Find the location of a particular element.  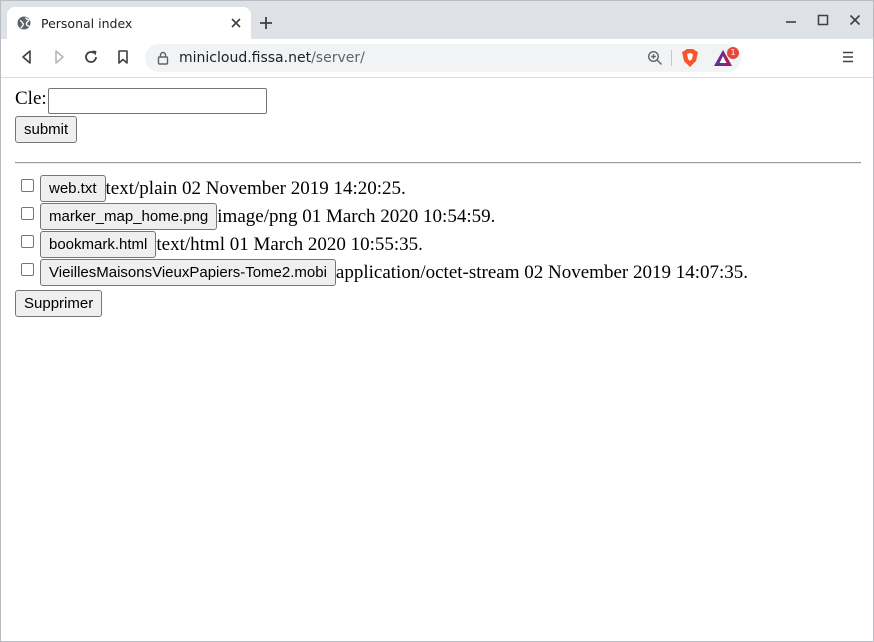

url-path: /server/ is located at coordinates (338, 58).